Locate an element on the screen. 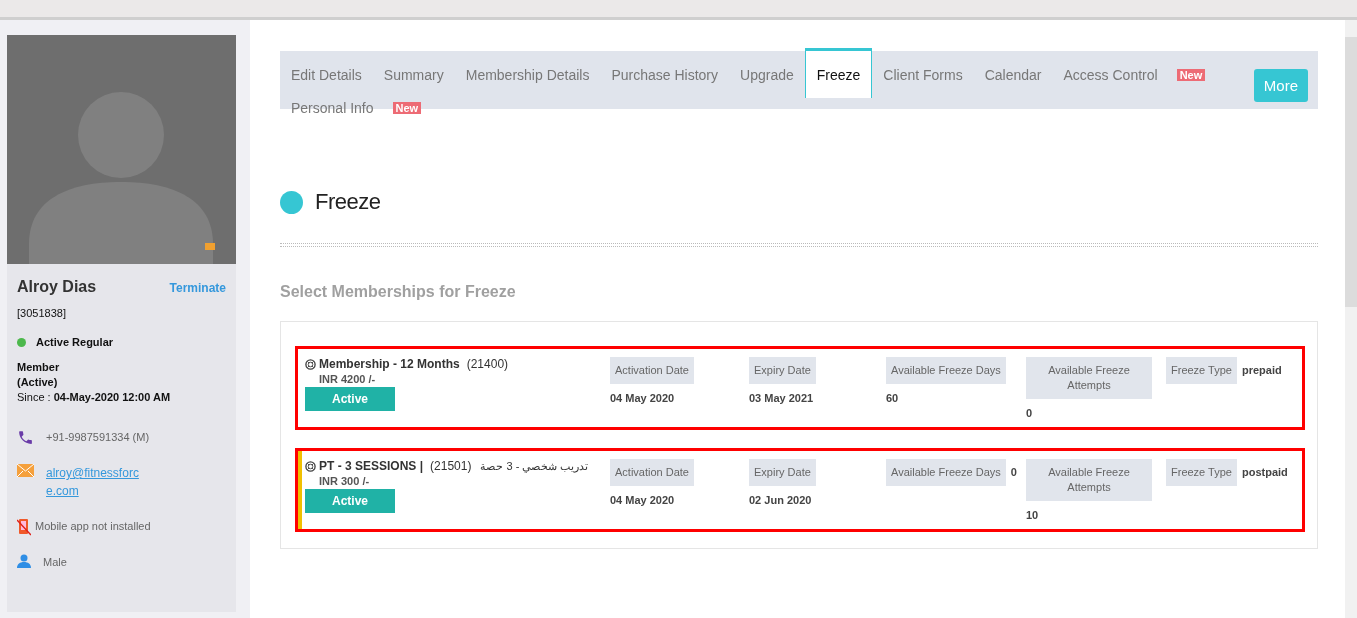 The height and width of the screenshot is (618, 1357). section-title: Freeze is located at coordinates (348, 202).